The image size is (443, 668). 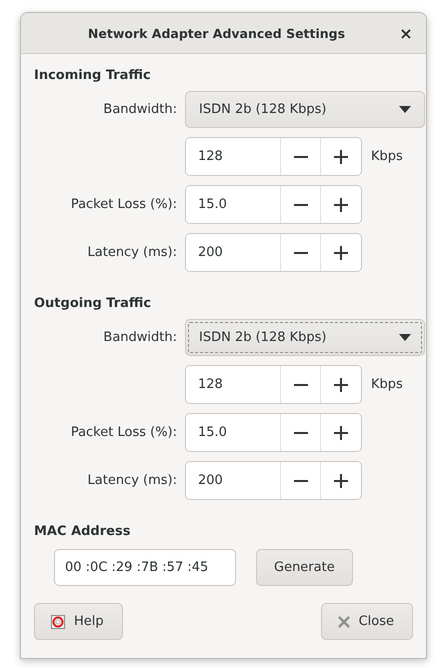 What do you see at coordinates (366, 621) in the screenshot?
I see `close-button: Close` at bounding box center [366, 621].